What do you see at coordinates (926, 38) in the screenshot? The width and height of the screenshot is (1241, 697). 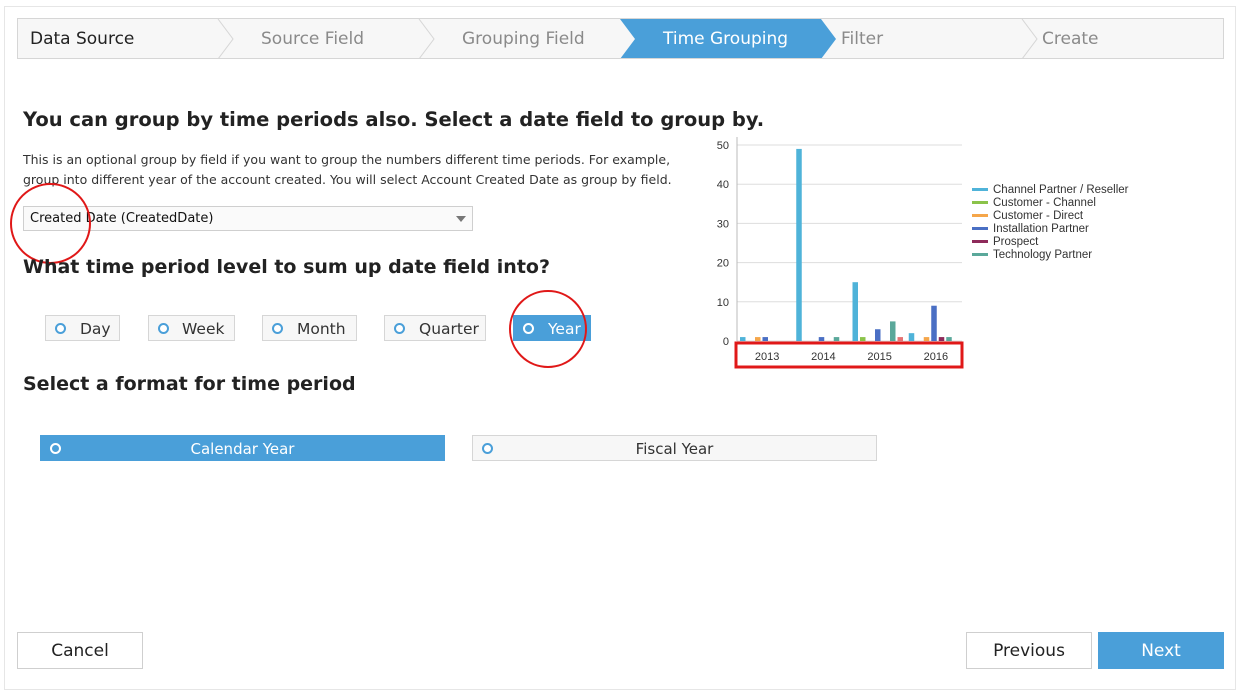 I see `step-filter: Filter` at bounding box center [926, 38].